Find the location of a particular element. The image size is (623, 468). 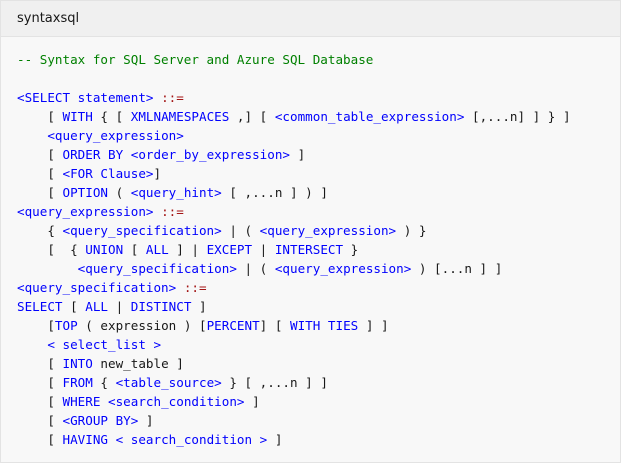

code-text: ,] [ is located at coordinates (252, 116).